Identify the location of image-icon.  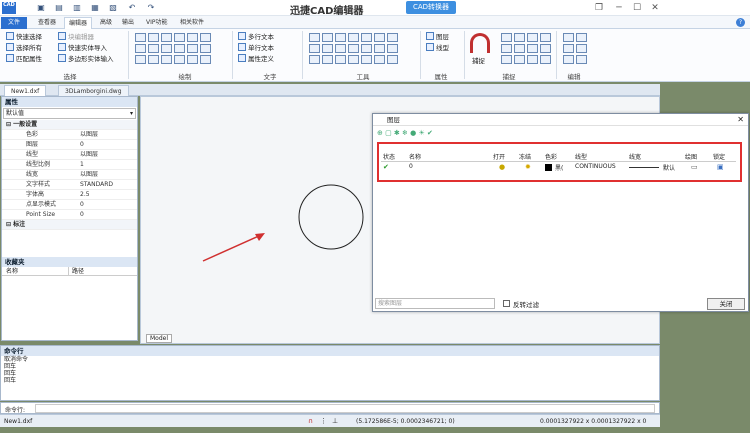
(179, 59).